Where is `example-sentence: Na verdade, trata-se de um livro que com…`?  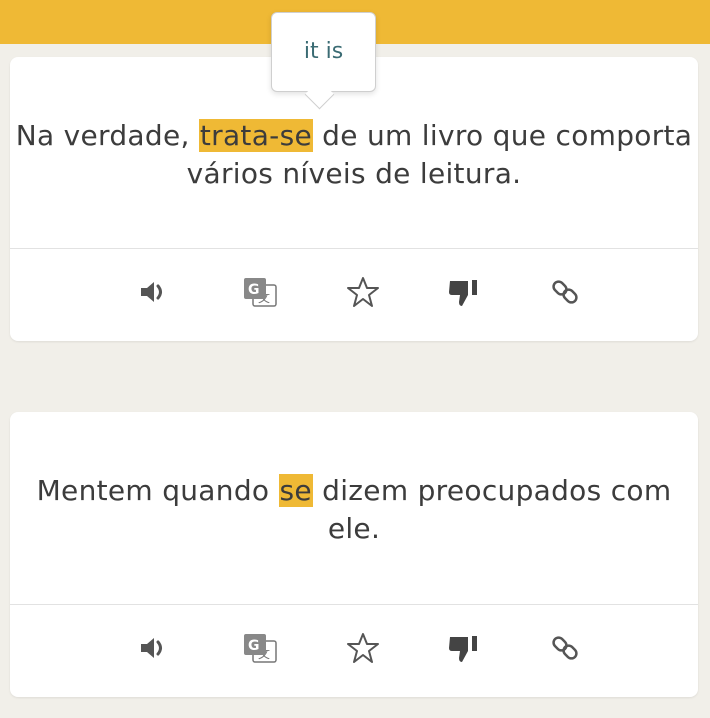 example-sentence: Na verdade, trata-se de um livro que com… is located at coordinates (354, 155).